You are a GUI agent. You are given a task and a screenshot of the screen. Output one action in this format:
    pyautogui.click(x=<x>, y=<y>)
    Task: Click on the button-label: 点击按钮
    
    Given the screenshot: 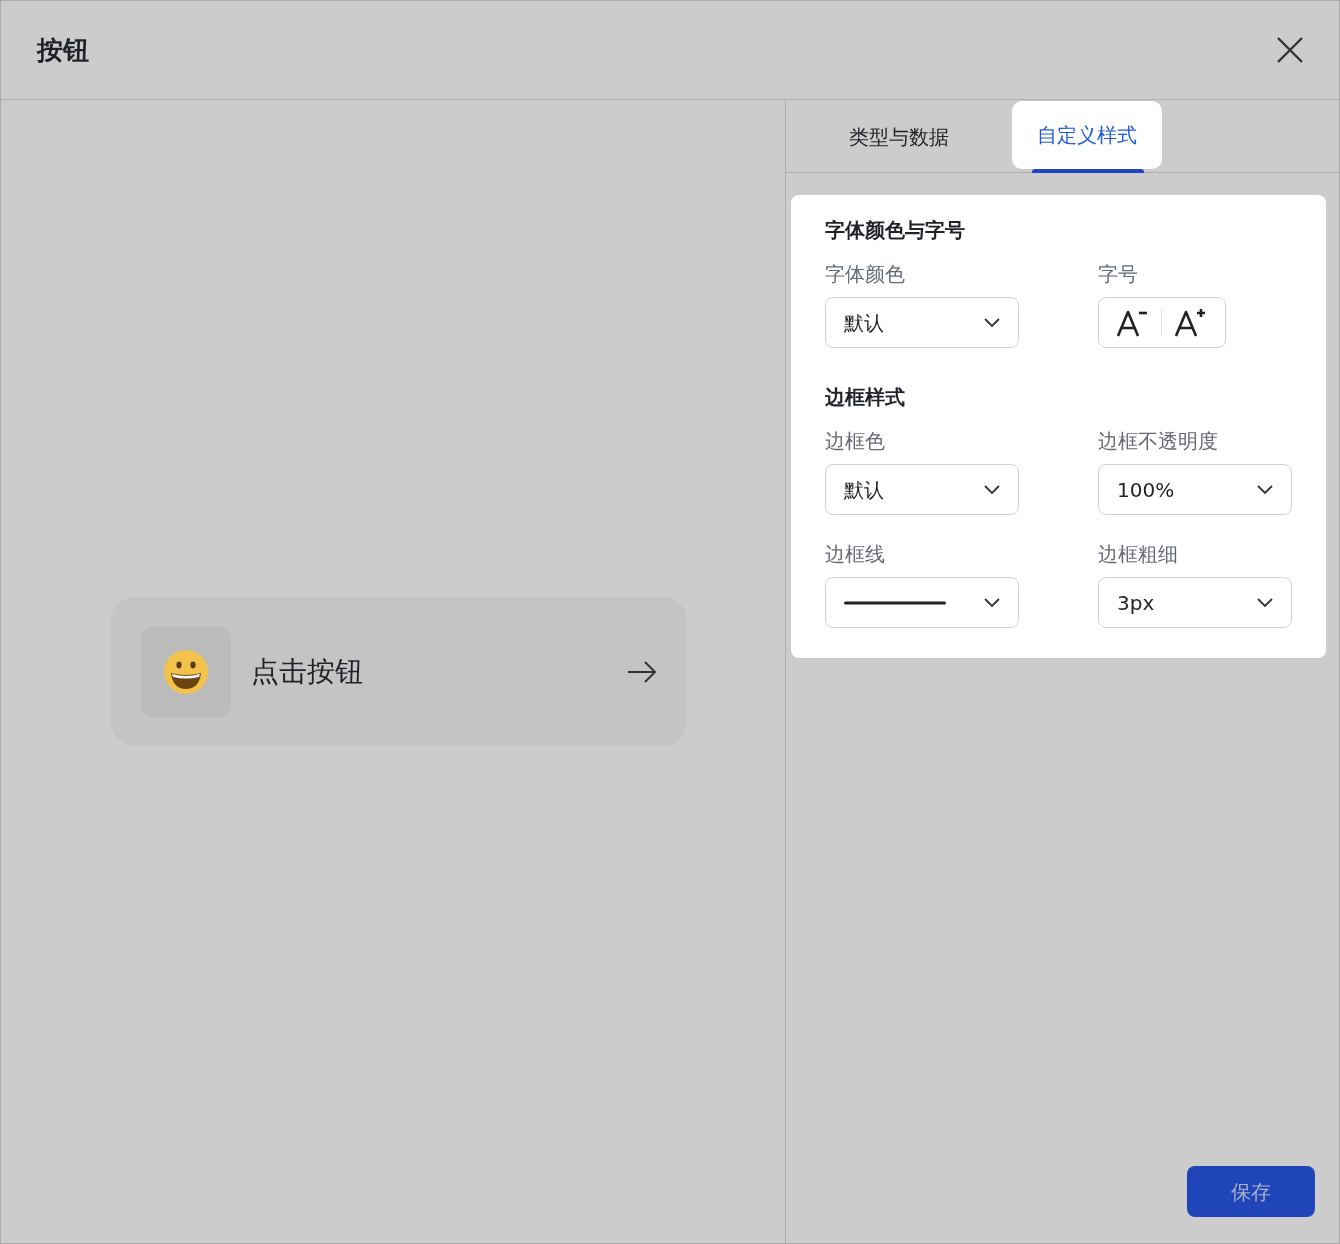 What is the action you would take?
    pyautogui.click(x=307, y=671)
    